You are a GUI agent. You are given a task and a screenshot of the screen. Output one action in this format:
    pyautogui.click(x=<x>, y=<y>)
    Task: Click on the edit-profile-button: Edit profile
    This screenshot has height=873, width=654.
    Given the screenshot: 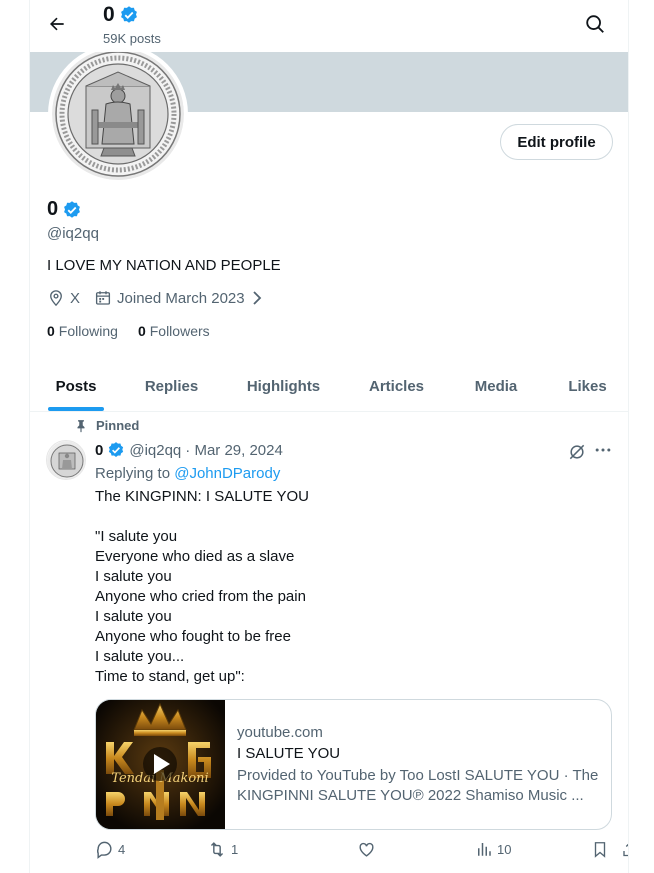 What is the action you would take?
    pyautogui.click(x=556, y=142)
    